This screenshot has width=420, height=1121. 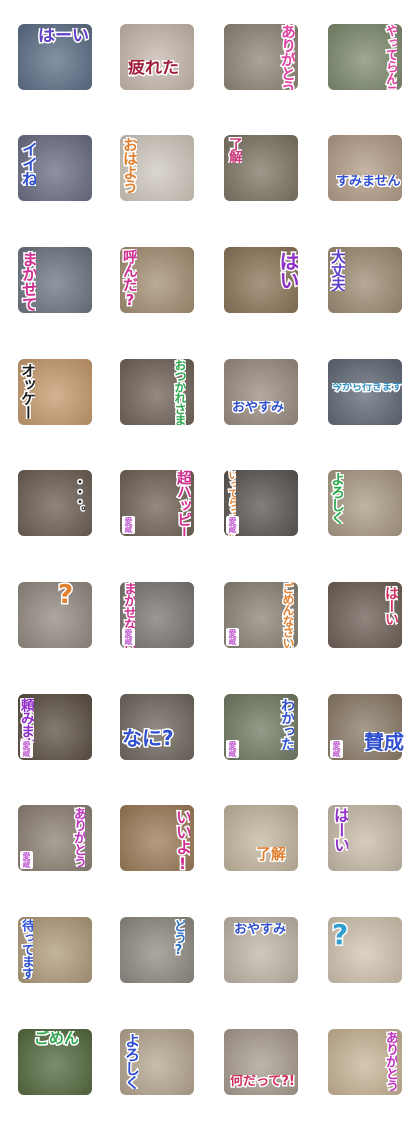 What do you see at coordinates (261, 1062) in the screenshot?
I see `sticker-39: 何だって?!` at bounding box center [261, 1062].